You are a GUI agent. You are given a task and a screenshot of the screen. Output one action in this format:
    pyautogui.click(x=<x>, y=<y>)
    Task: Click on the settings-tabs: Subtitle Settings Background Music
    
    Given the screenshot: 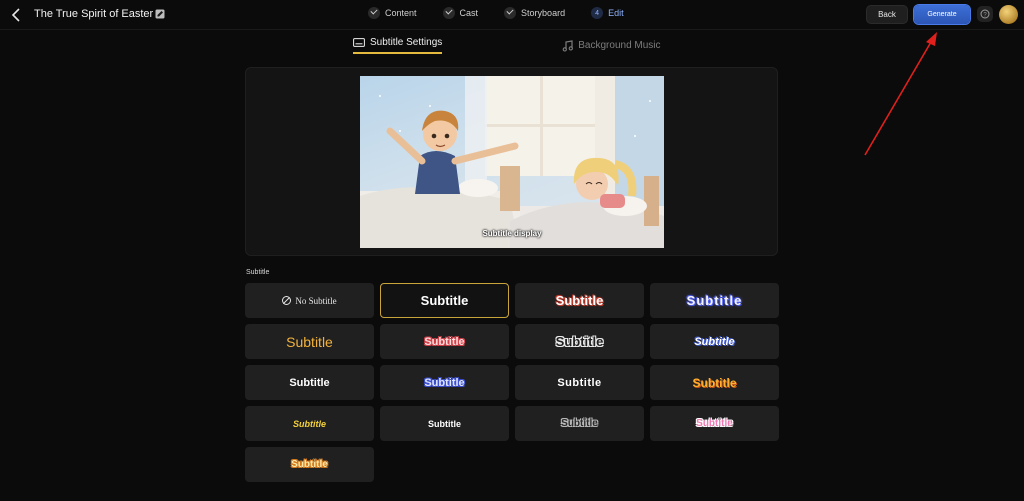 What is the action you would take?
    pyautogui.click(x=507, y=45)
    